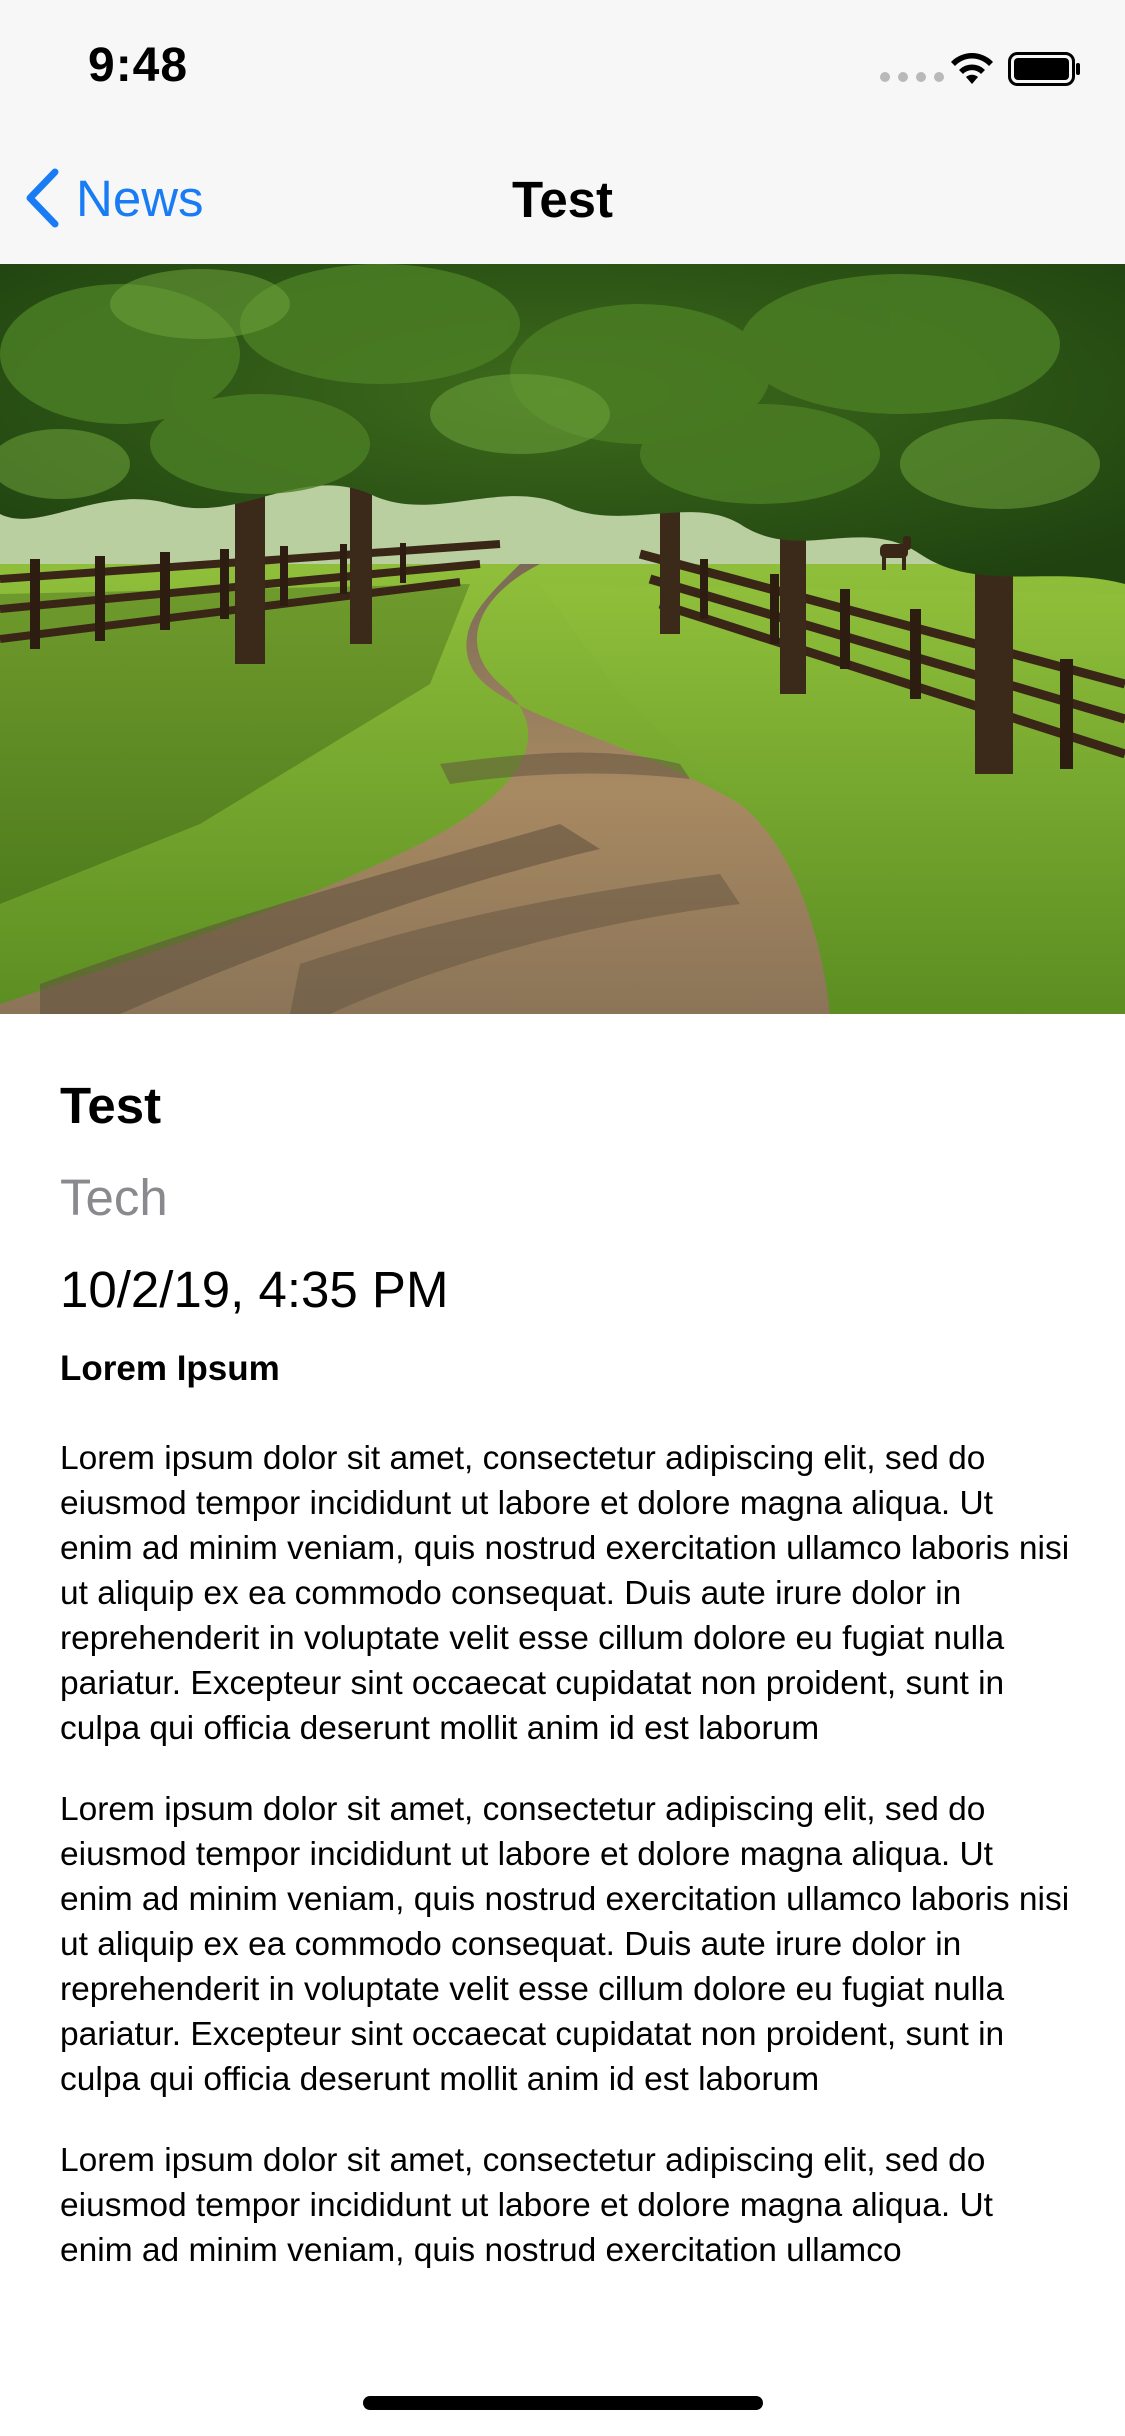 This screenshot has width=1125, height=2436. Describe the element at coordinates (138, 65) in the screenshot. I see `status-time: 9:48` at that location.